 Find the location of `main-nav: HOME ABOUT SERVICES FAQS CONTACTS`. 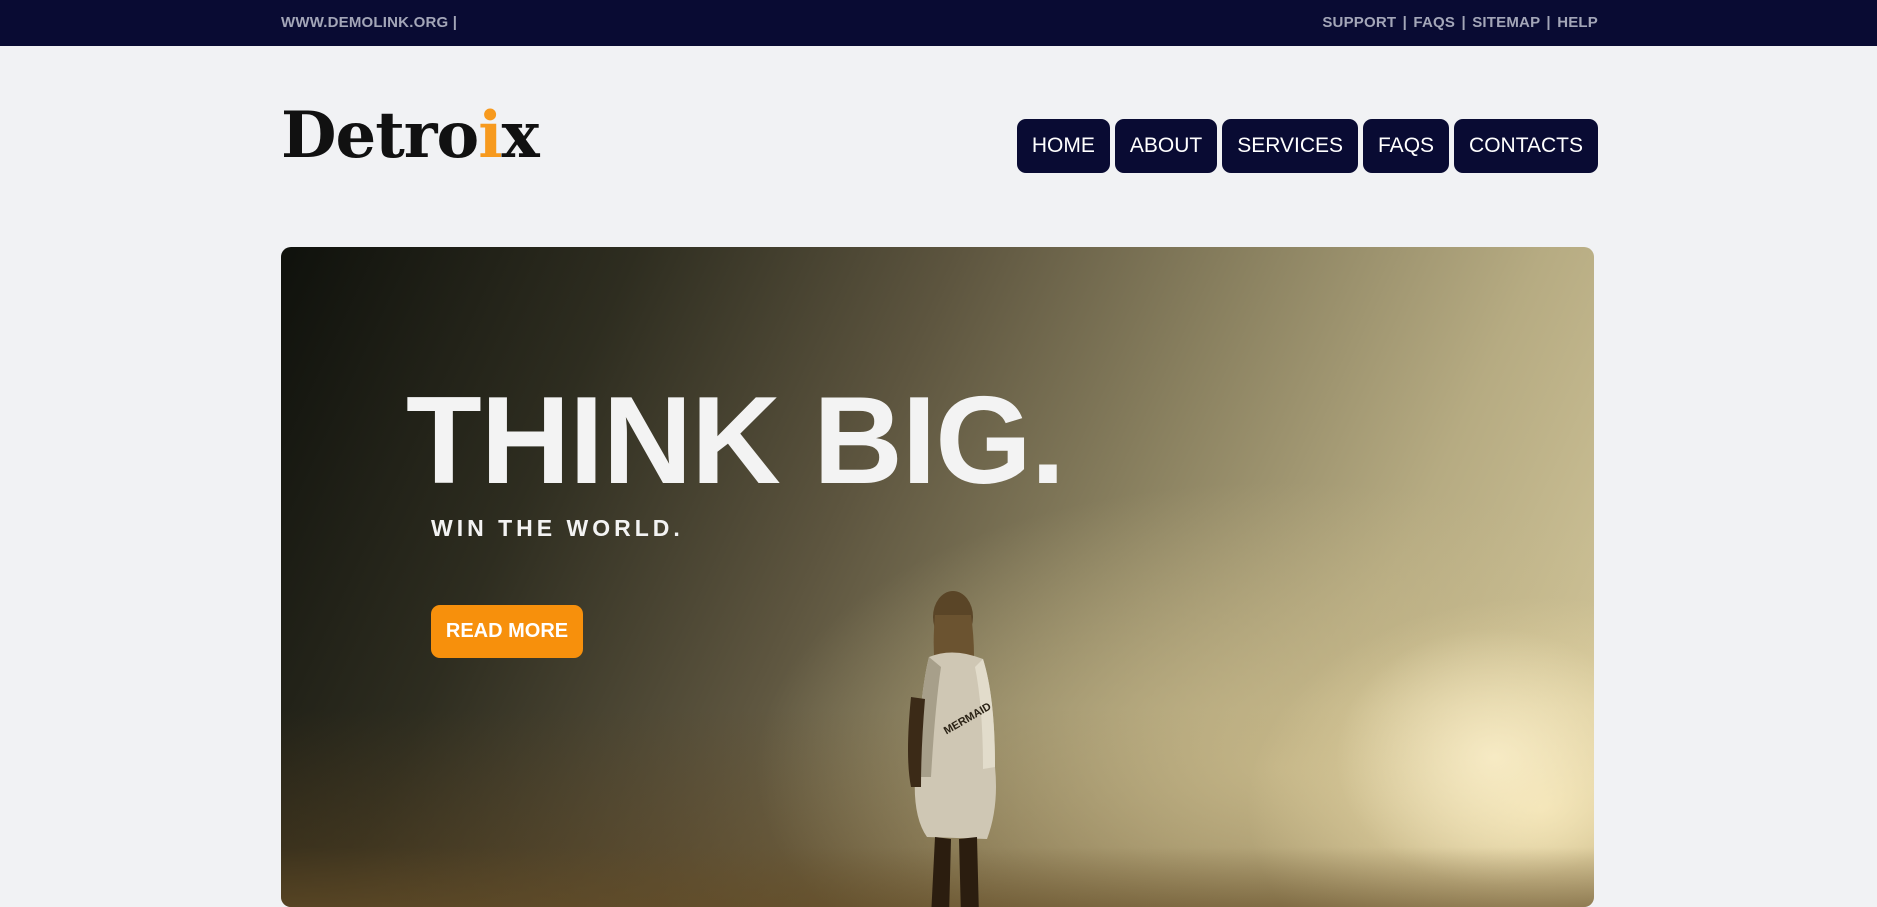

main-nav: HOME ABOUT SERVICES FAQS CONTACTS is located at coordinates (1307, 146).